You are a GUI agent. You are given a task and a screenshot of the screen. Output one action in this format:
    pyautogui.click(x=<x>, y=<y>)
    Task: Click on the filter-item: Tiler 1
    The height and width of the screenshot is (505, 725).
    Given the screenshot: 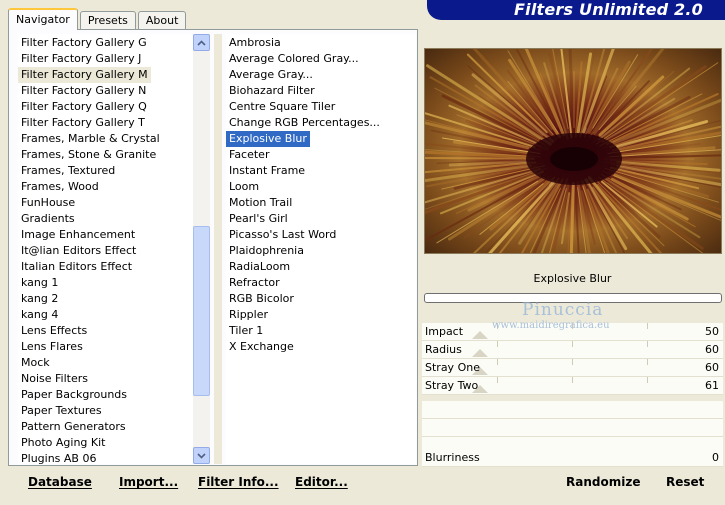 What is the action you would take?
    pyautogui.click(x=321, y=331)
    